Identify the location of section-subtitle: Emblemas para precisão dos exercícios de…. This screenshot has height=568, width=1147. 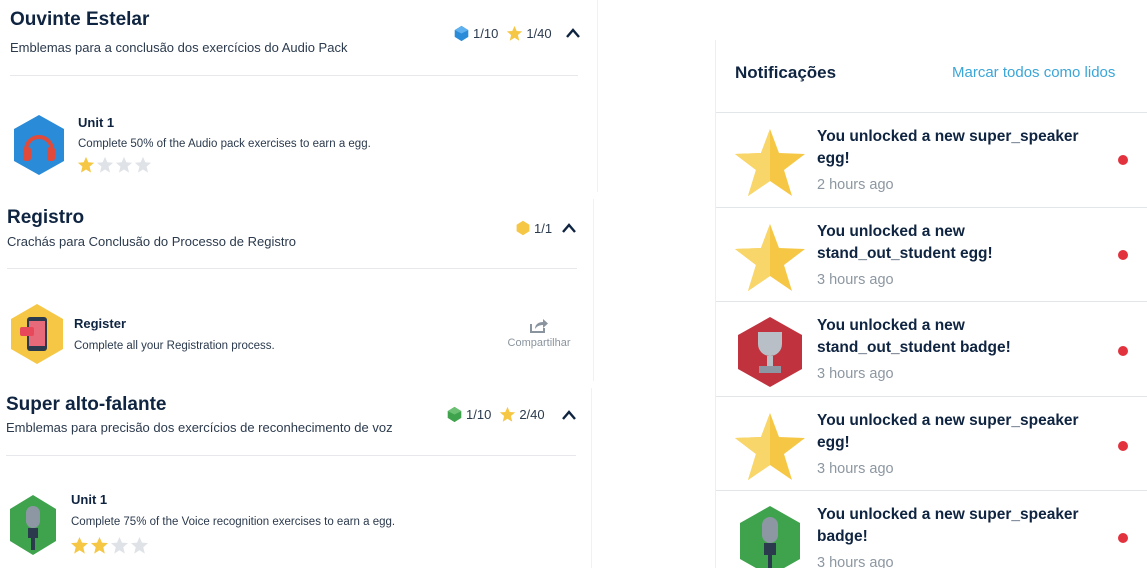
(199, 427).